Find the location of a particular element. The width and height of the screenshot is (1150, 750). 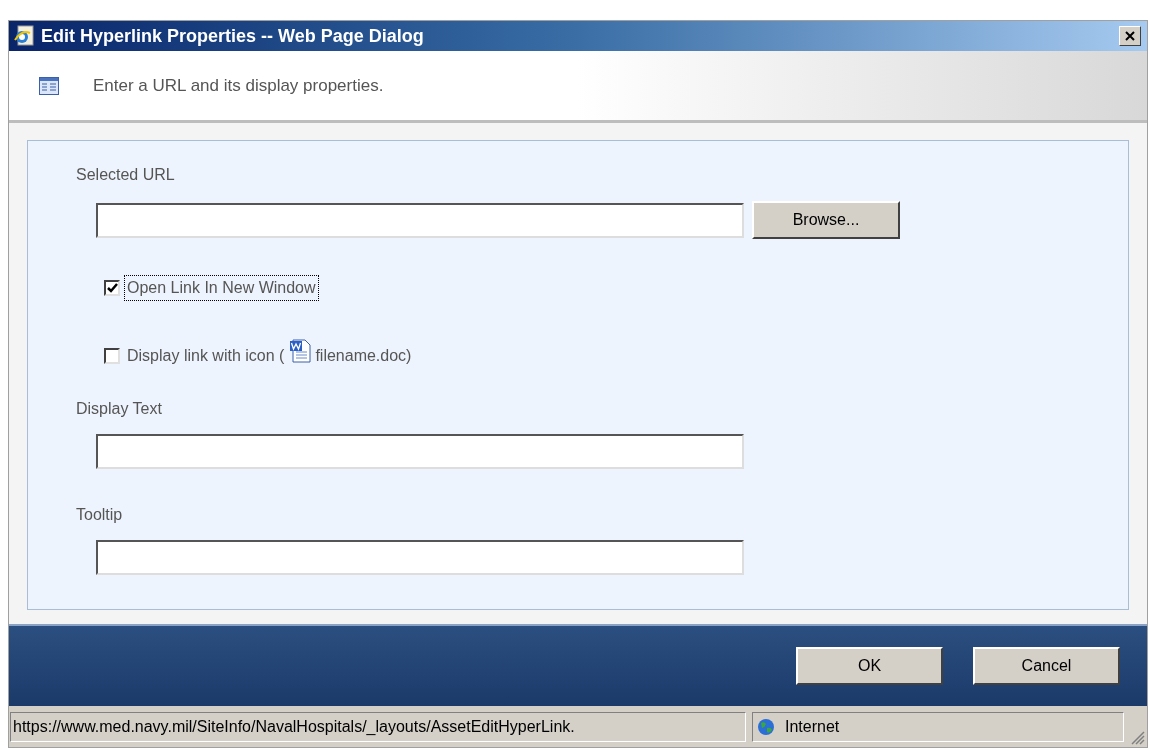

window-title: Edit Hyperlink Properties -- Web Page Dialog is located at coordinates (233, 36).